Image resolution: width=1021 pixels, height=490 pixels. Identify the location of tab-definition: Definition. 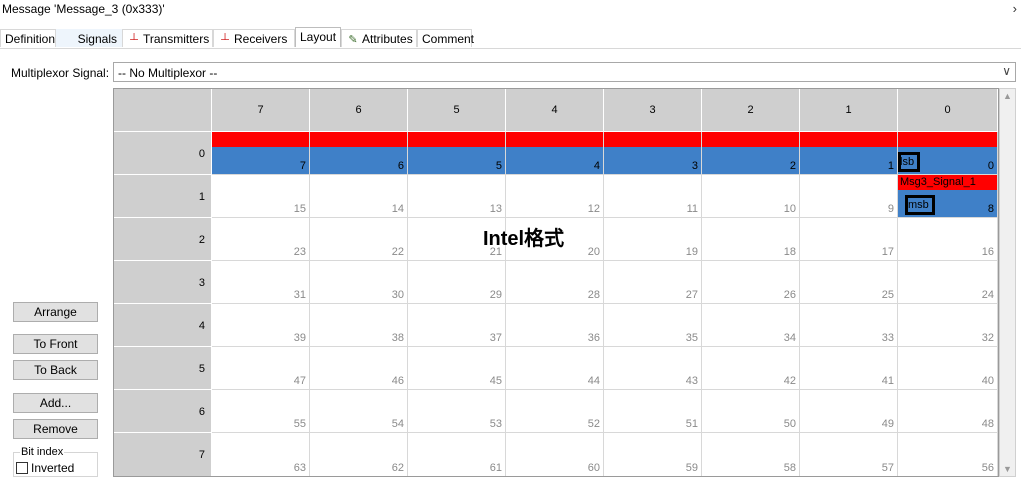
(28, 38).